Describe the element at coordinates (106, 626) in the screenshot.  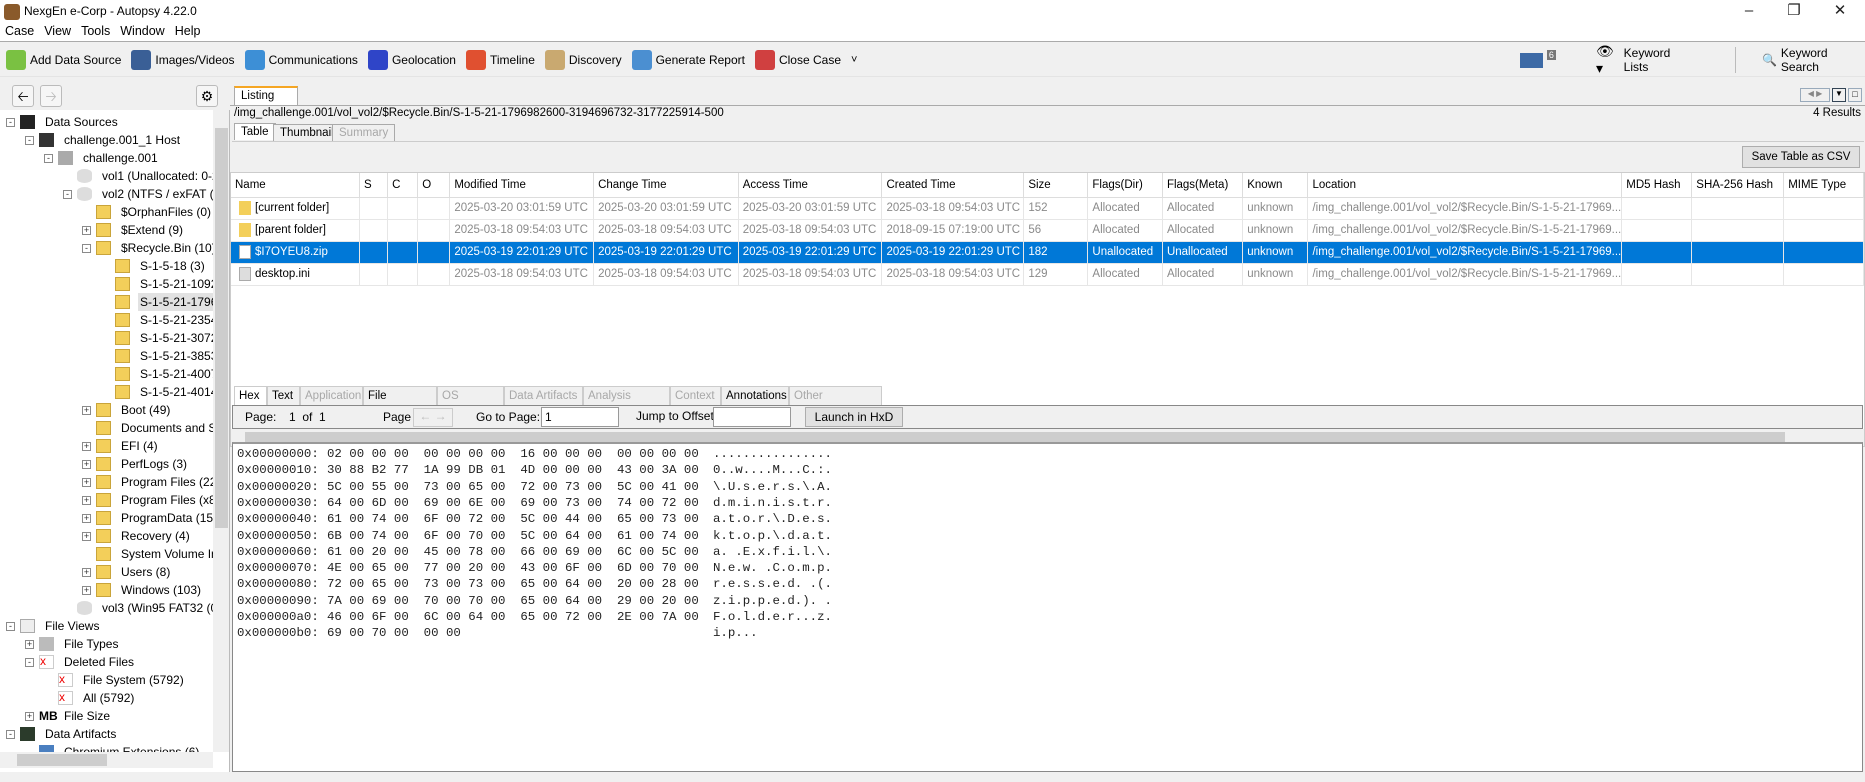
I see `tree-item: - File Views` at that location.